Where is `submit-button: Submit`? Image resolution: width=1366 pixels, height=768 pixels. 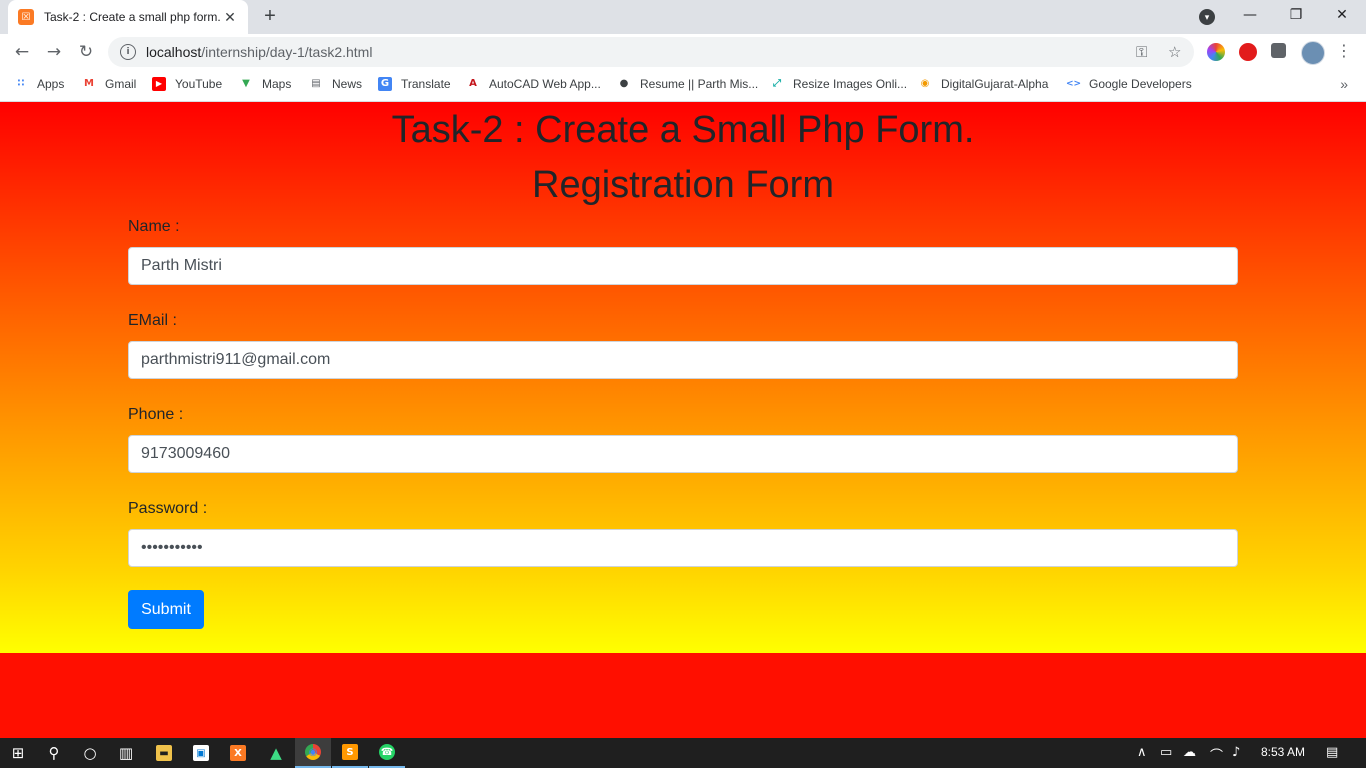 submit-button: Submit is located at coordinates (166, 609).